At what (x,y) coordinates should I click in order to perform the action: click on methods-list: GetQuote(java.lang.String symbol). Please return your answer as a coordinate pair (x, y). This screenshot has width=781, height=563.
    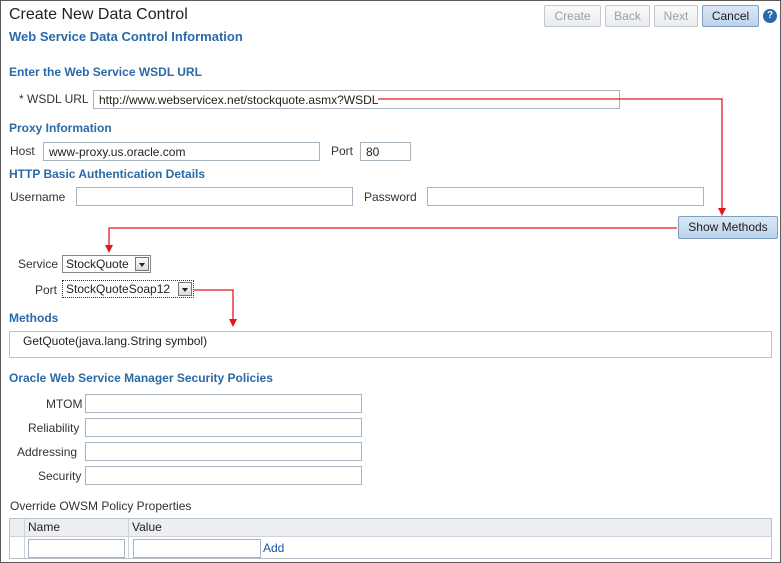
    Looking at the image, I should click on (390, 344).